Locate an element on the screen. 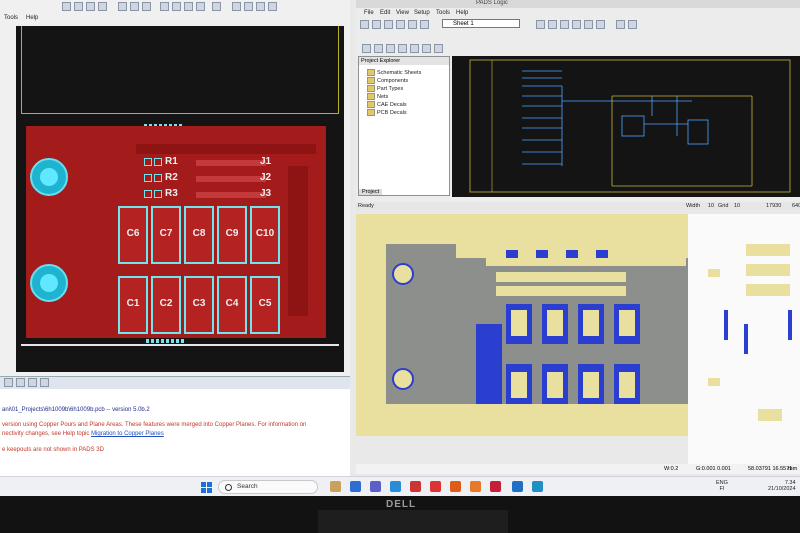 This screenshot has width=800, height=533. tree-item-components: Components is located at coordinates (387, 80).